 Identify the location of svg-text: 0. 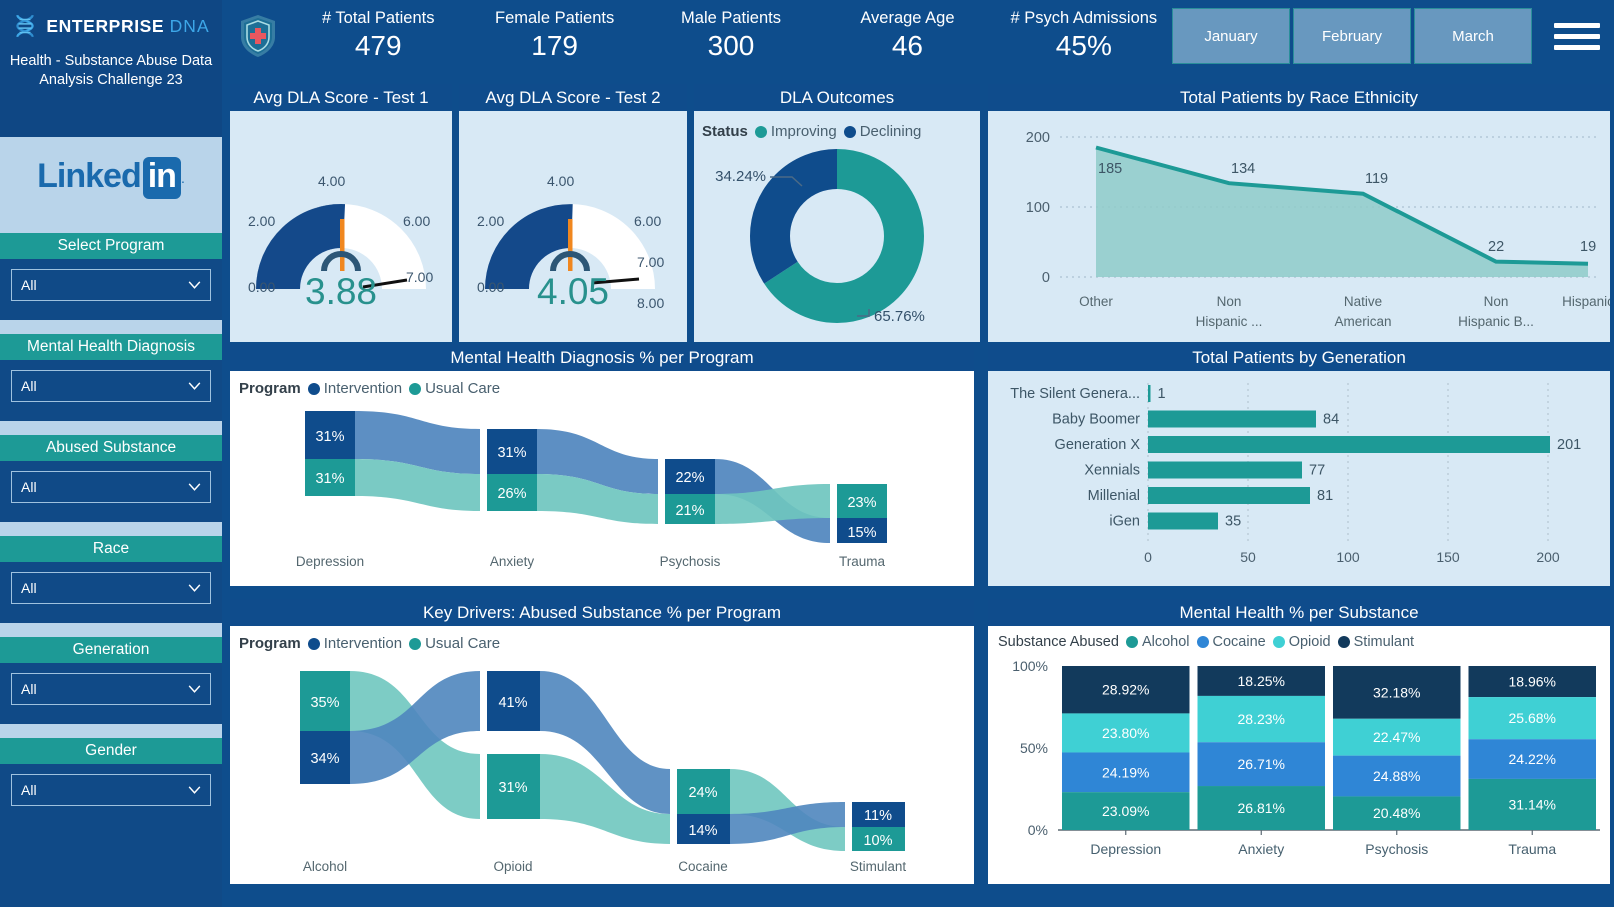
(1148, 557).